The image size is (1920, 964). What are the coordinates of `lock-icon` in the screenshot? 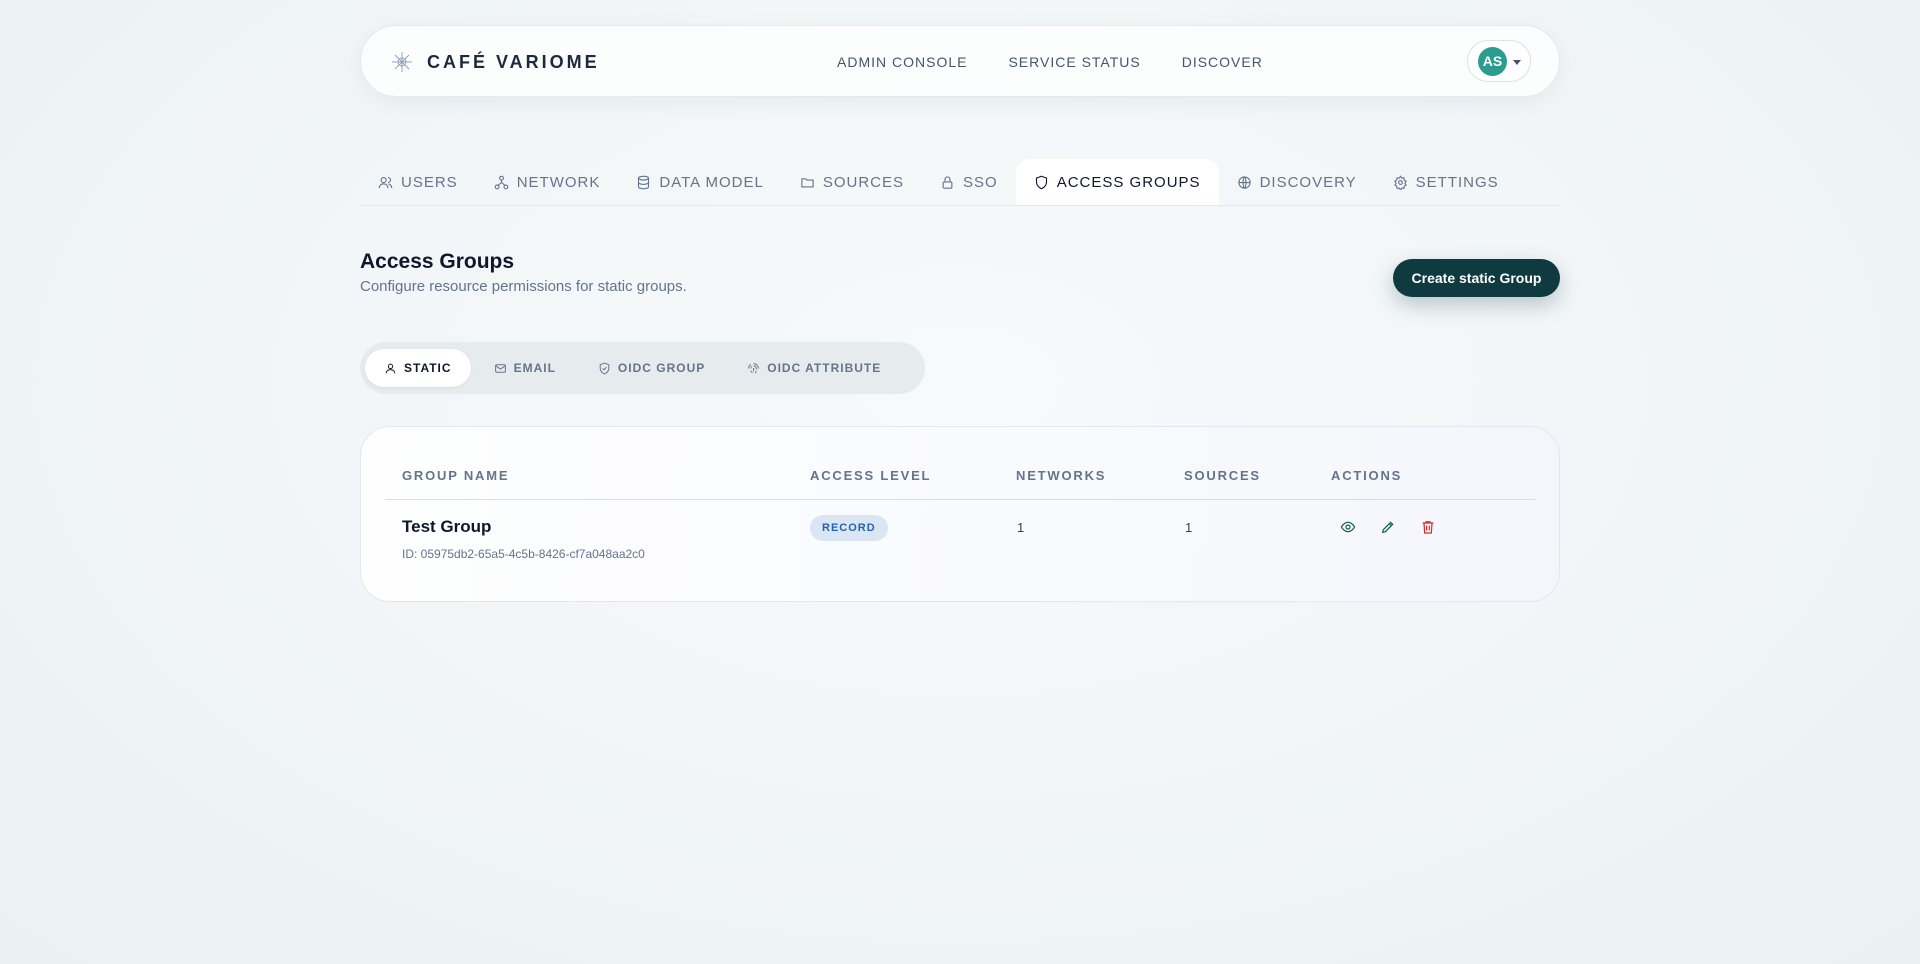 It's located at (947, 182).